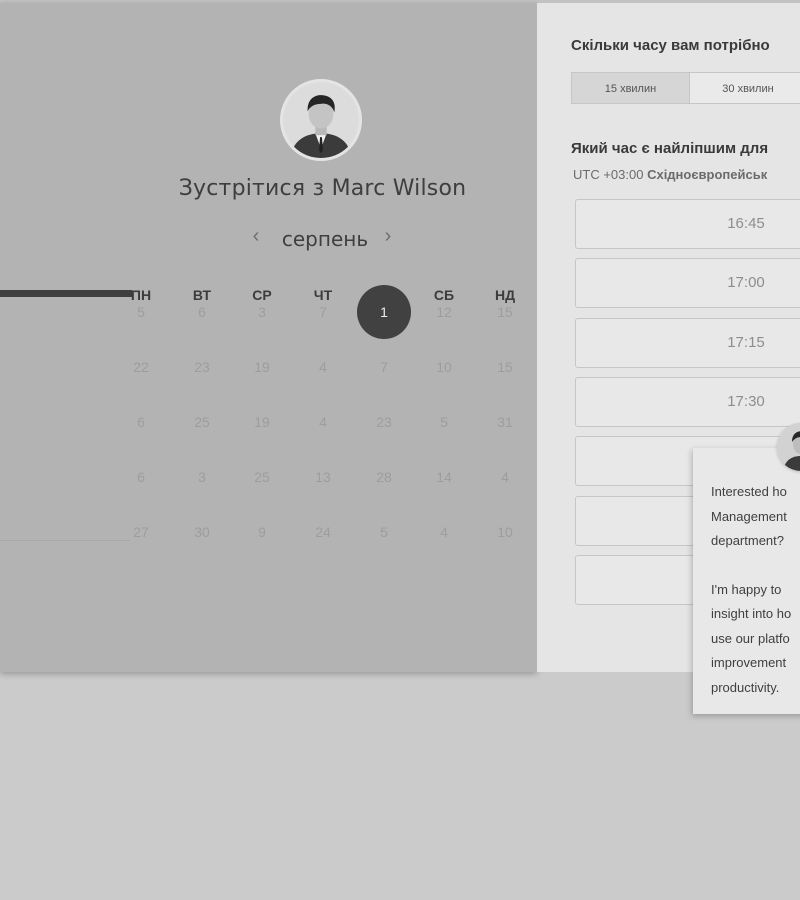 Image resolution: width=800 pixels, height=900 pixels. I want to click on chat-line: Interested ho, so click(749, 491).